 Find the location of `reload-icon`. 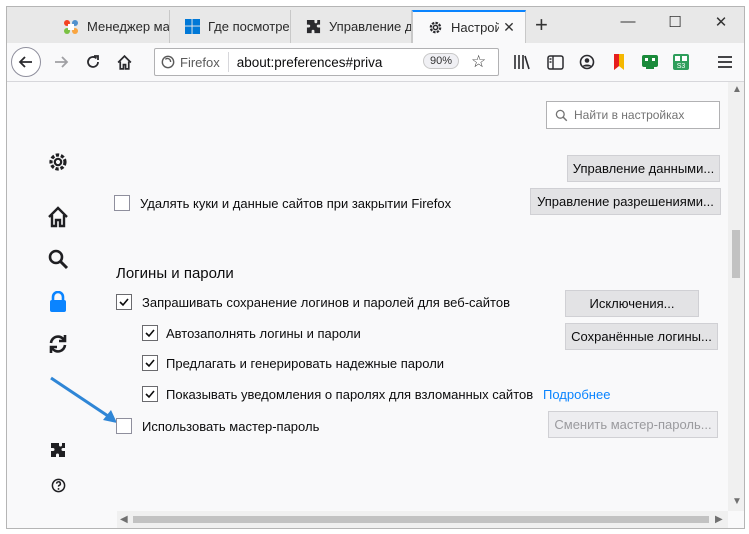

reload-icon is located at coordinates (93, 61).